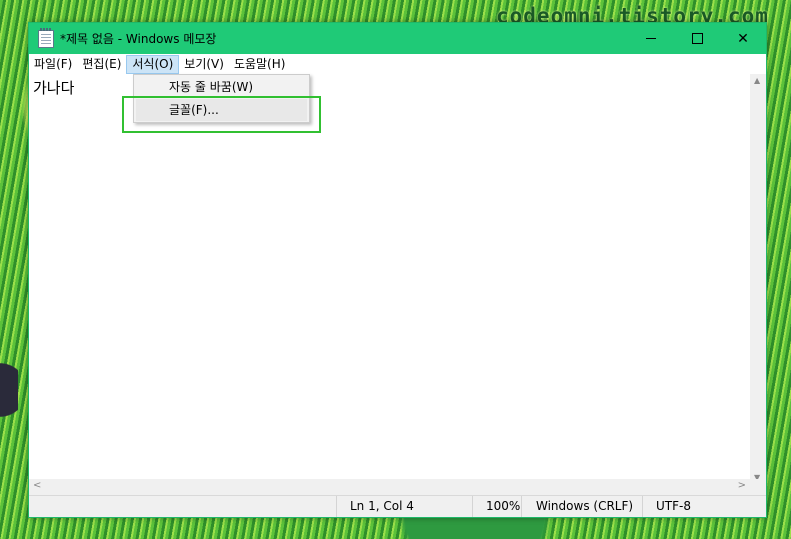 The width and height of the screenshot is (791, 539). Describe the element at coordinates (221, 87) in the screenshot. I see `menu-item-word-wrap: 자동 줄 바꿈(W)` at that location.